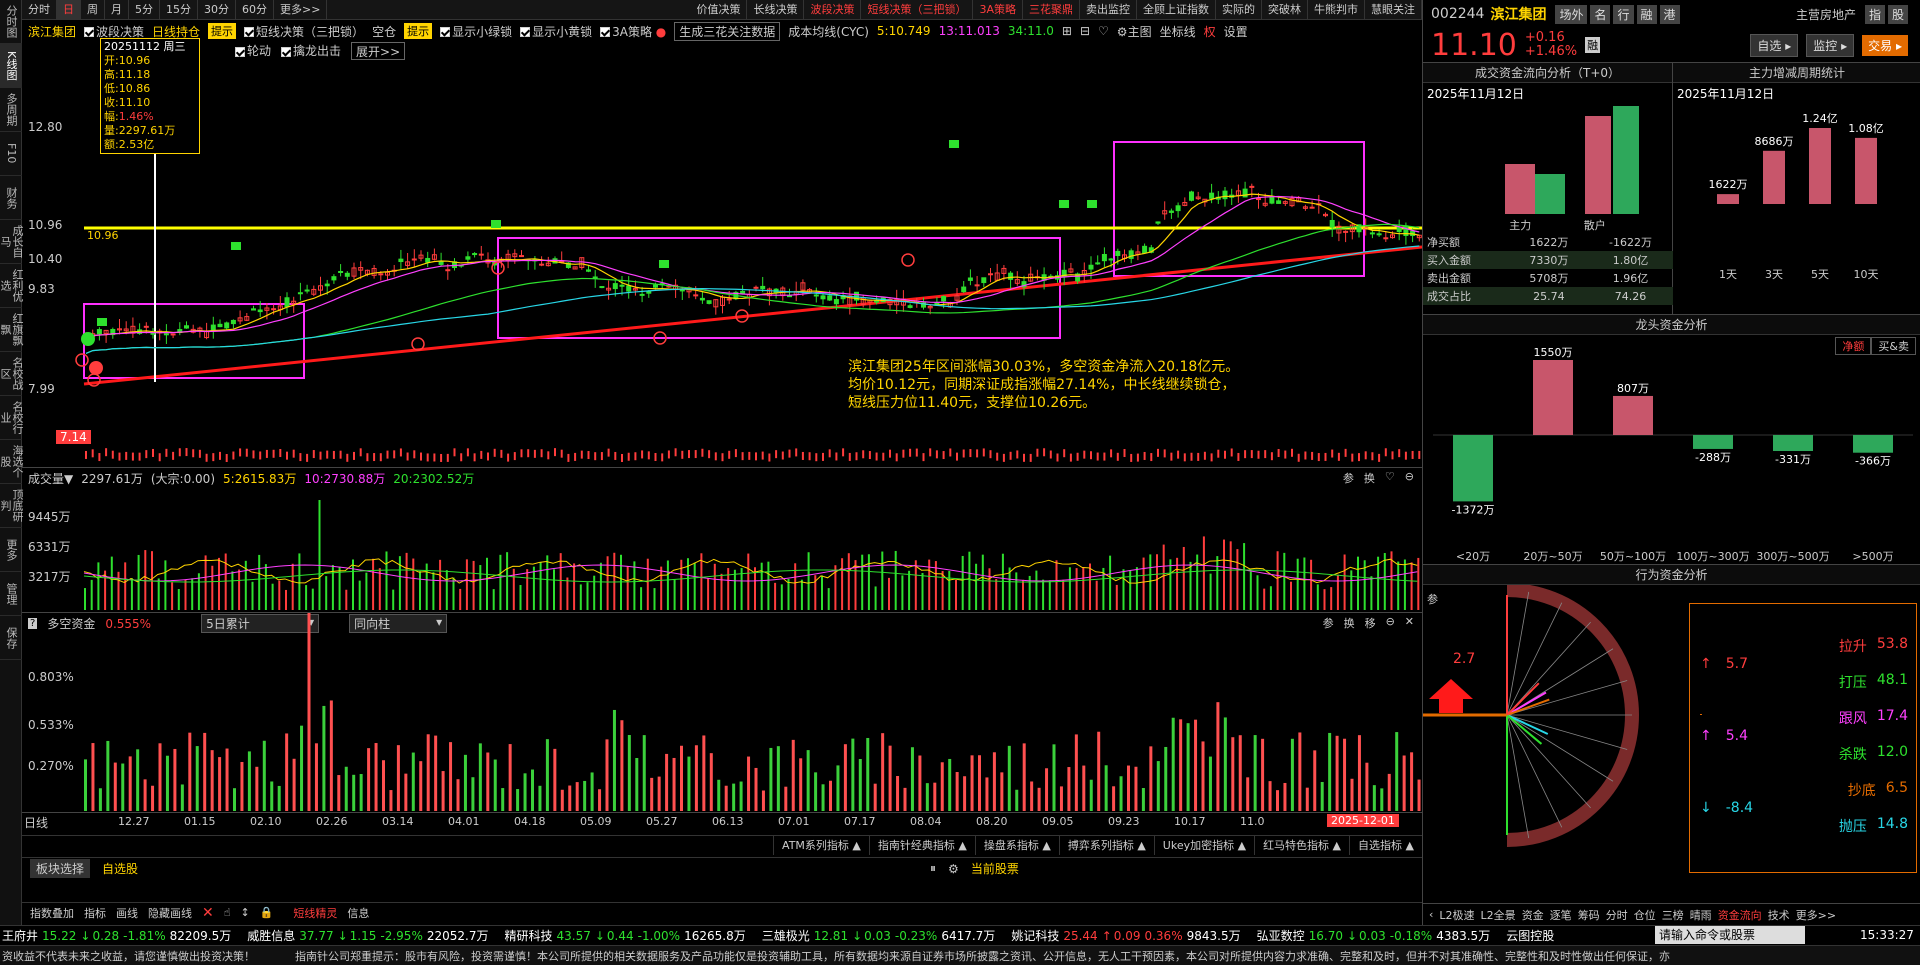  What do you see at coordinates (953, 869) in the screenshot?
I see `gear-icon: ⚙` at bounding box center [953, 869].